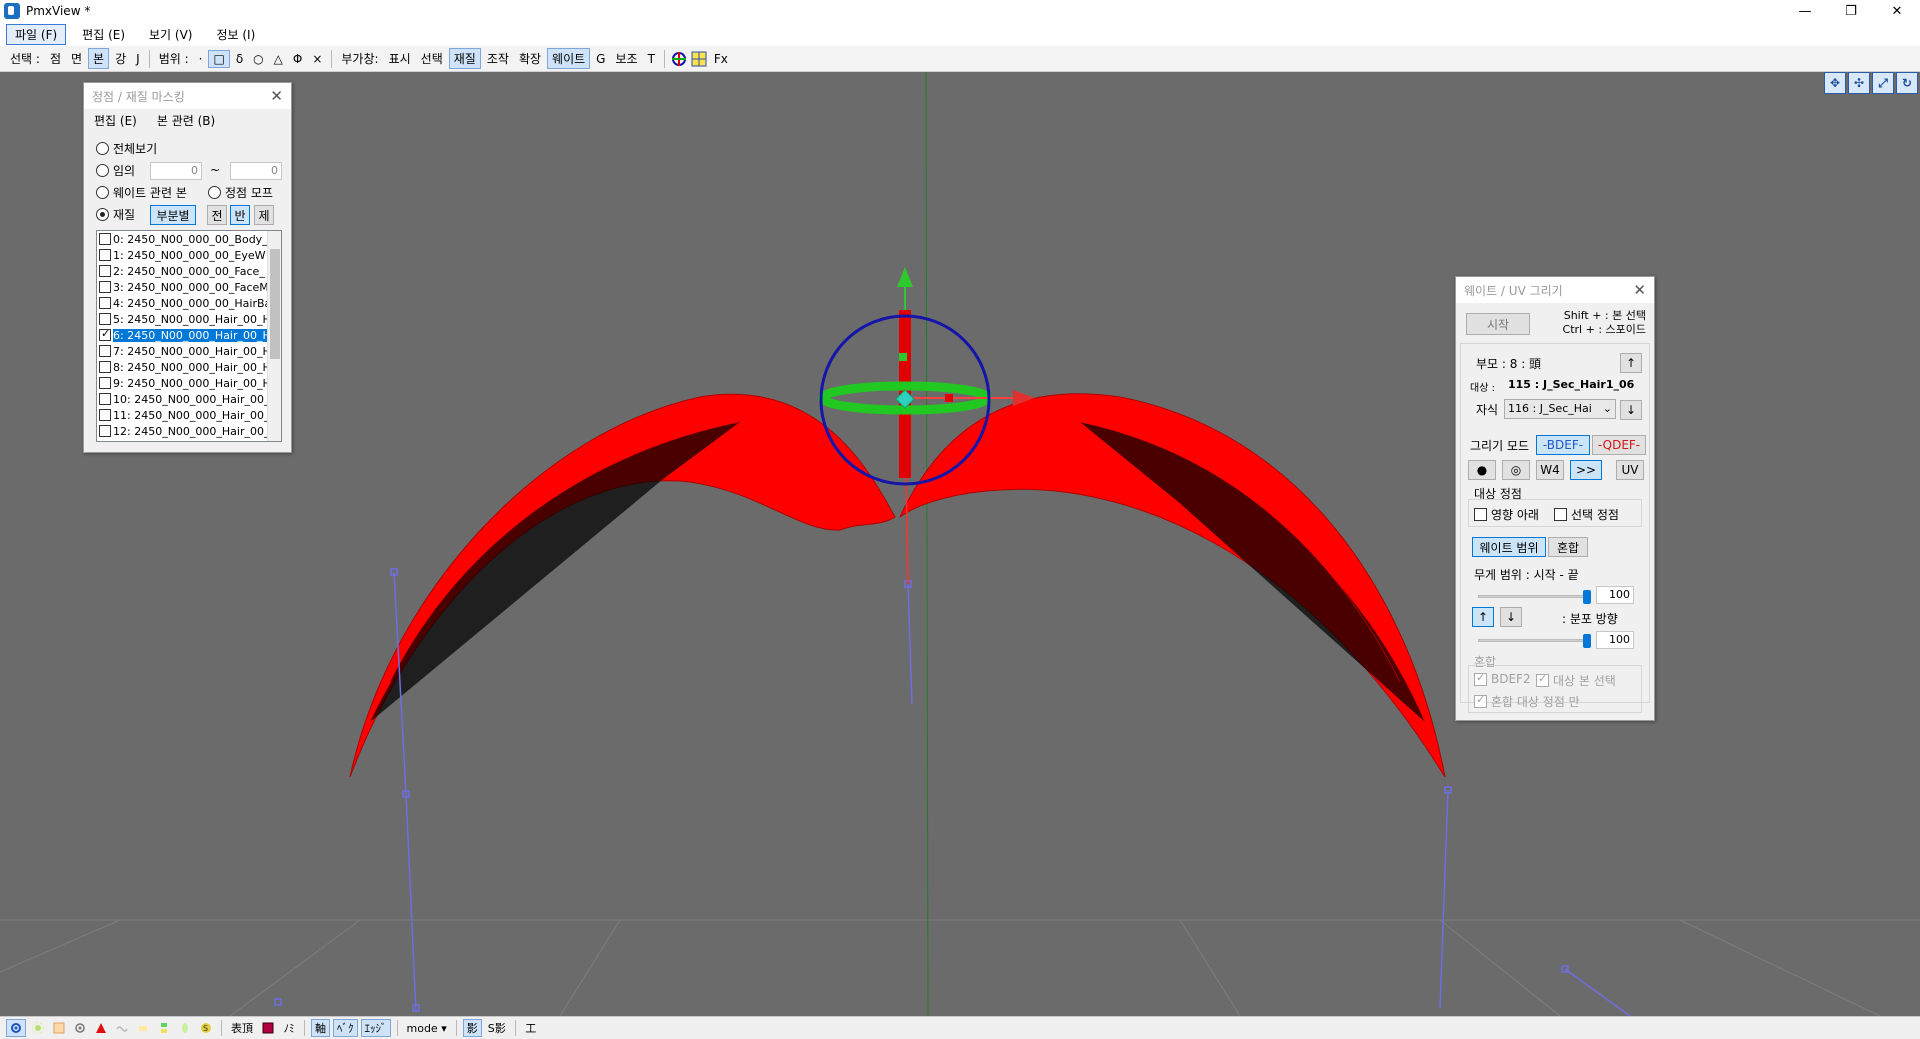 The width and height of the screenshot is (1920, 1039). What do you see at coordinates (256, 171) in the screenshot?
I see `range-to-input: 0` at bounding box center [256, 171].